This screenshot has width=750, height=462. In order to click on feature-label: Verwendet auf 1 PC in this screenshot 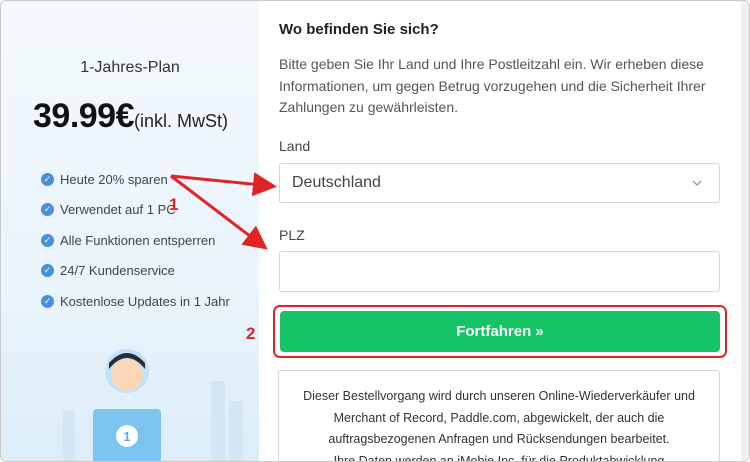, I will do `click(118, 210)`.